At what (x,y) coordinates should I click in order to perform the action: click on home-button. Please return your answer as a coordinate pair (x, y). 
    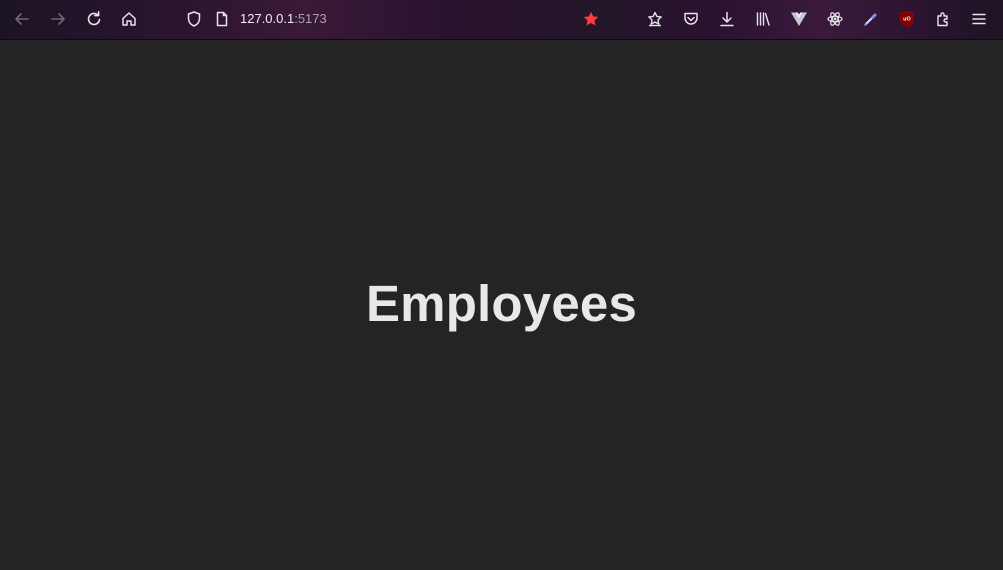
    Looking at the image, I should click on (129, 19).